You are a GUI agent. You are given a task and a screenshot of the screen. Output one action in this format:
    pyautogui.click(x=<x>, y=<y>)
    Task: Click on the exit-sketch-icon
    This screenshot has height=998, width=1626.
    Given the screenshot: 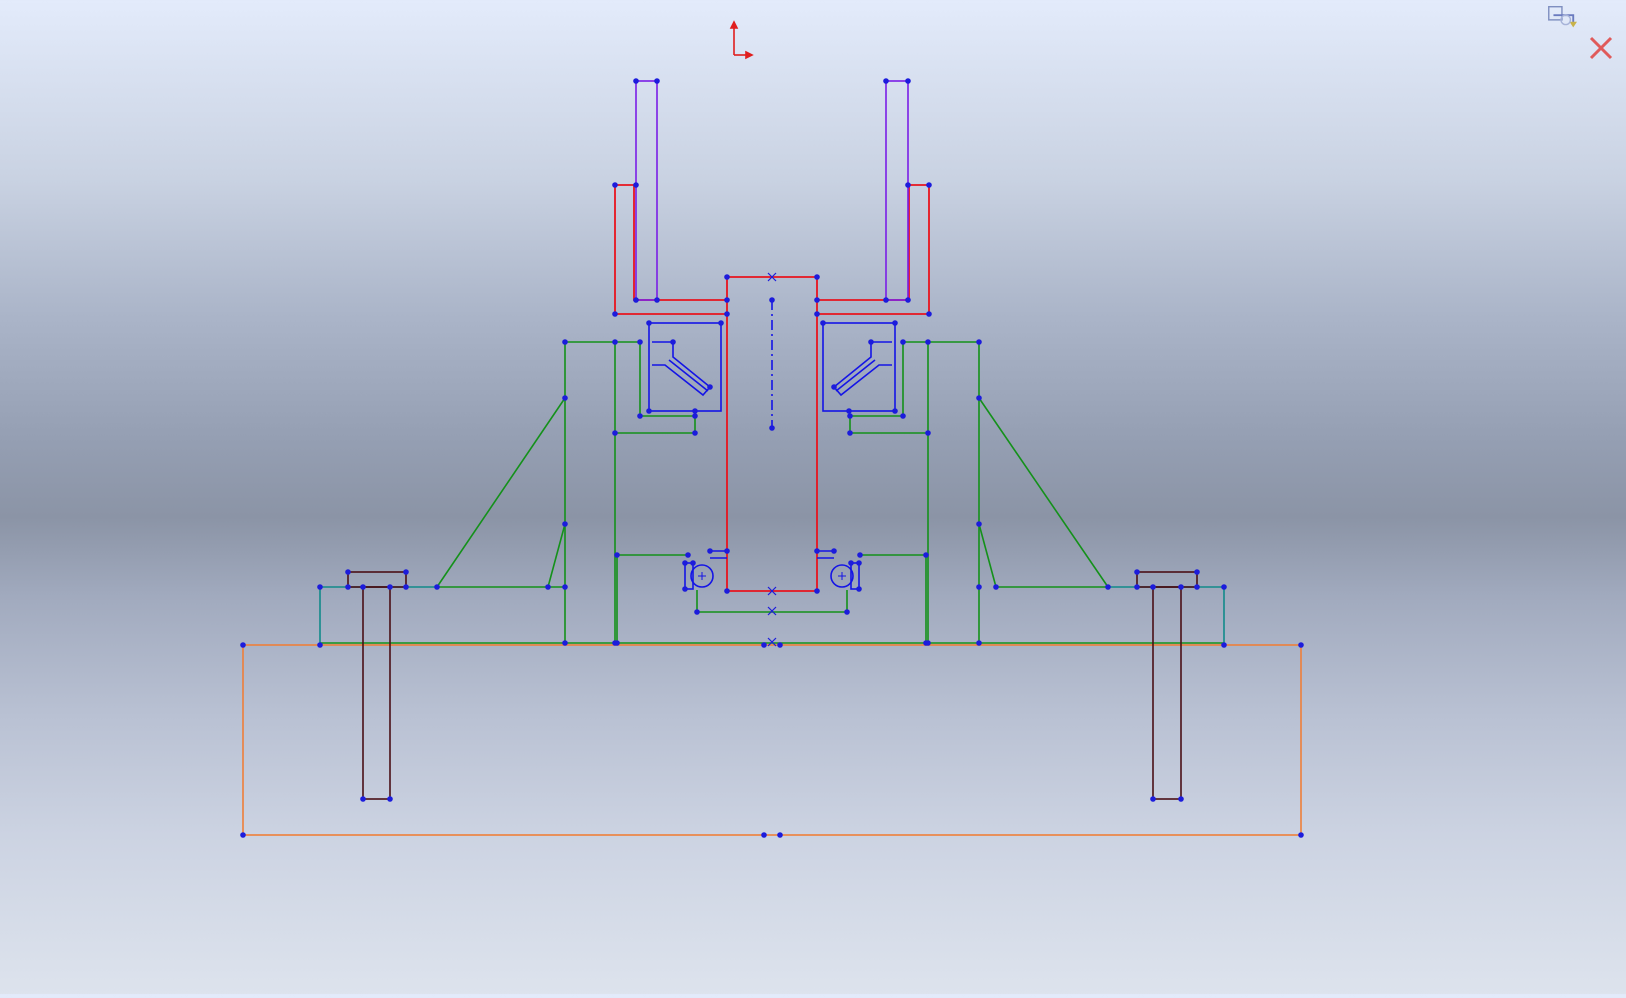 What is the action you would take?
    pyautogui.click(x=1601, y=48)
    